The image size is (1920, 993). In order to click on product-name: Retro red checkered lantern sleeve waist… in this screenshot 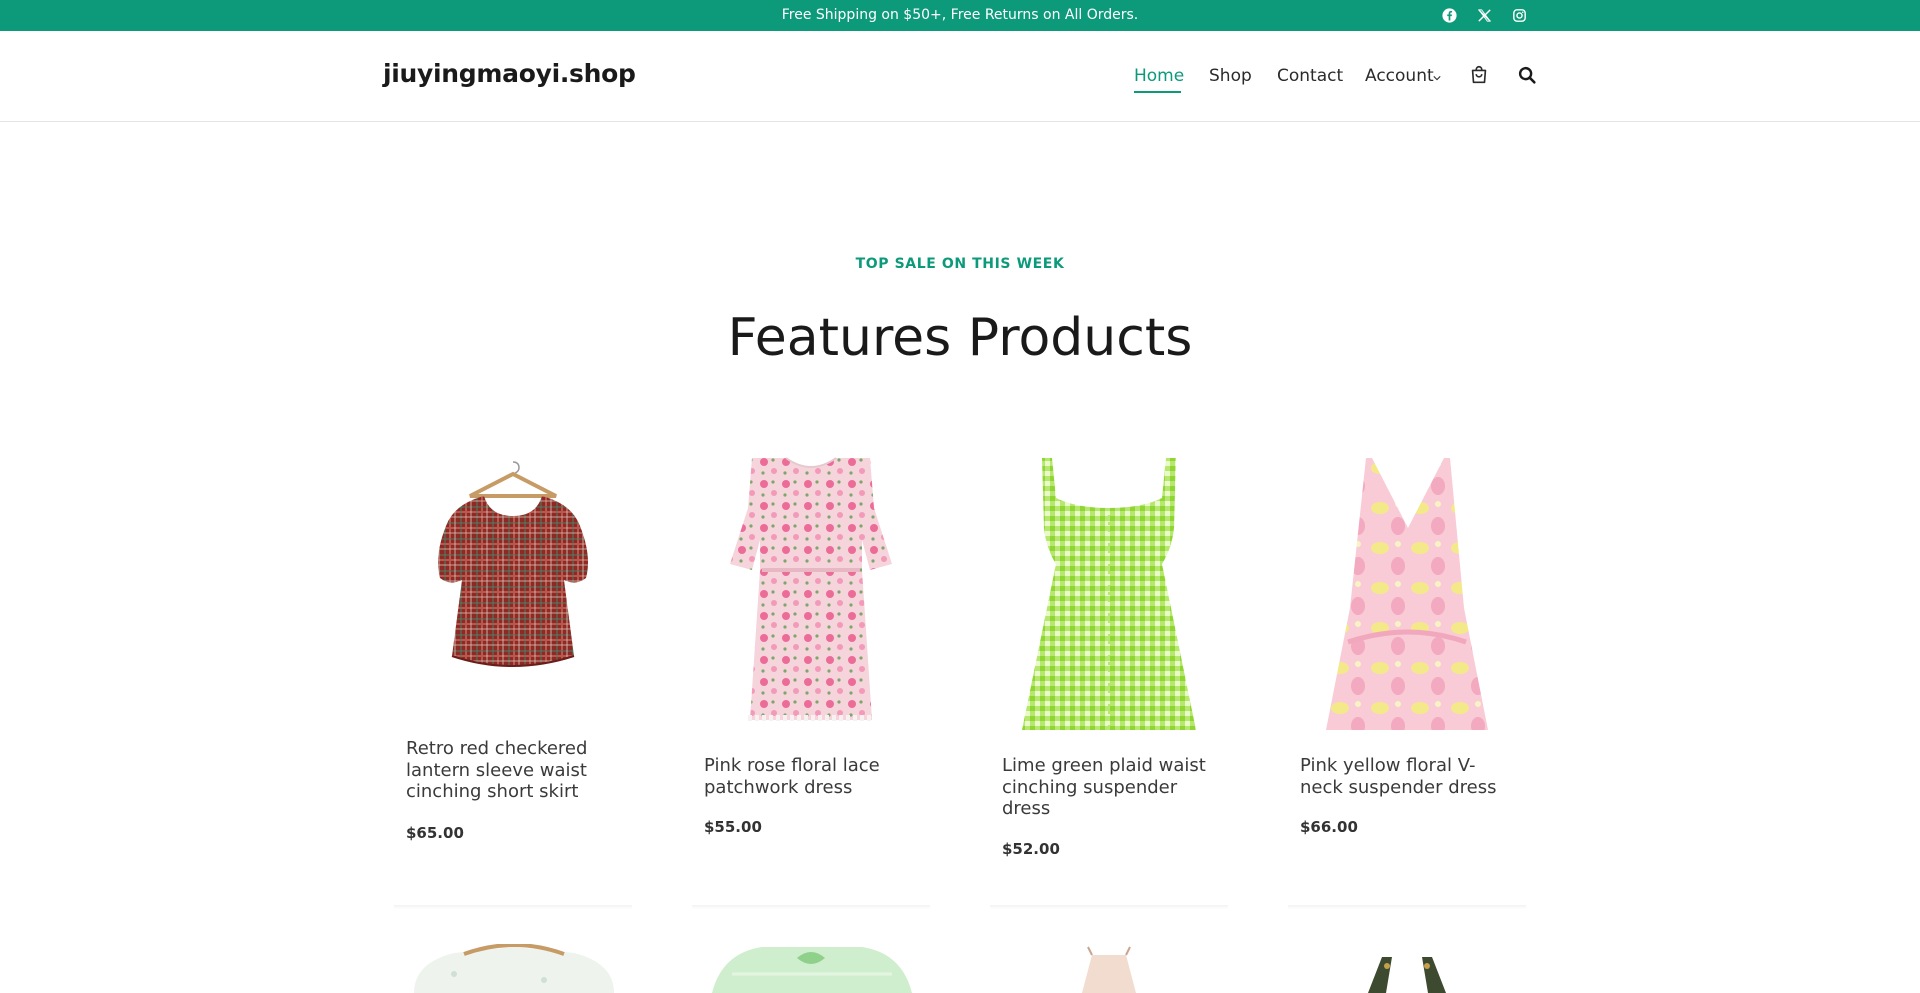, I will do `click(513, 770)`.